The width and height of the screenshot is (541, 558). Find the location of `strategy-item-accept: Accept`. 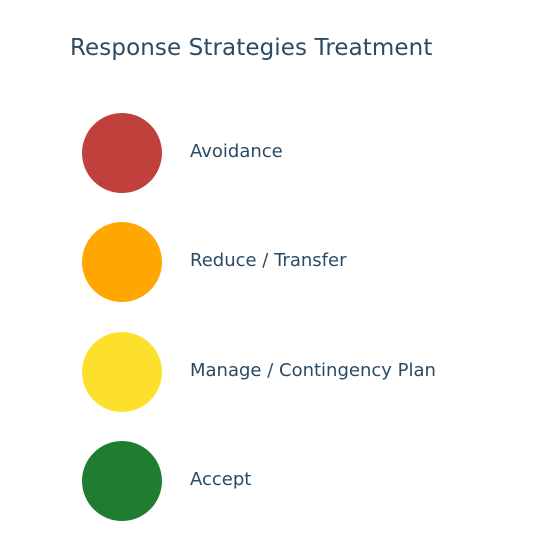

strategy-item-accept: Accept is located at coordinates (292, 481).